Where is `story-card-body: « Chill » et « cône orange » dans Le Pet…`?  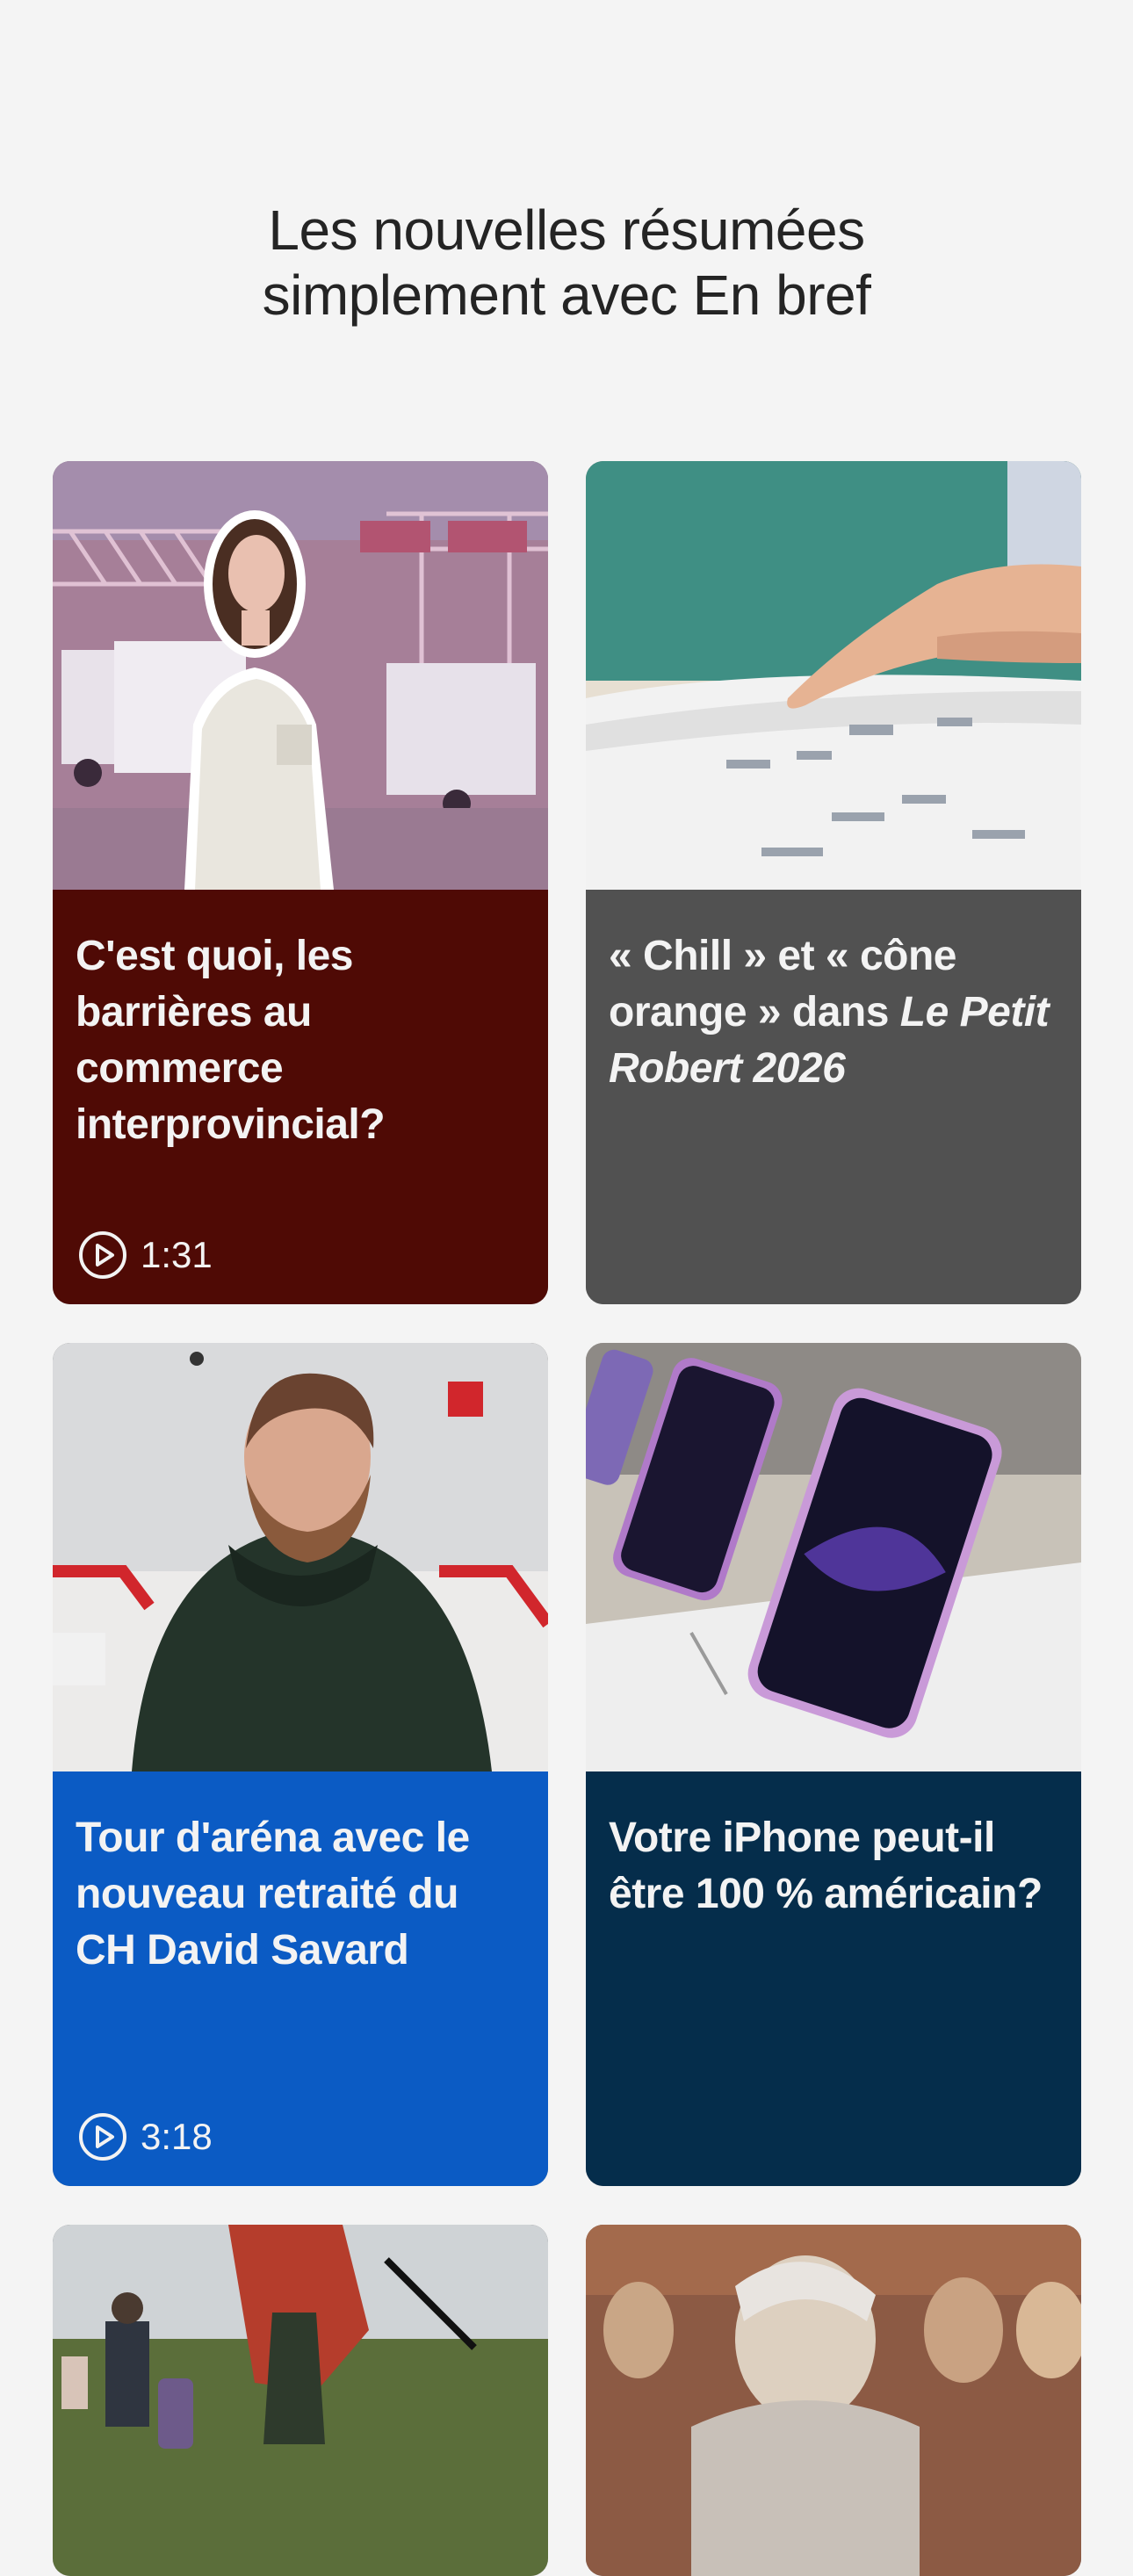 story-card-body: « Chill » et « cône orange » dans Le Pet… is located at coordinates (834, 1097).